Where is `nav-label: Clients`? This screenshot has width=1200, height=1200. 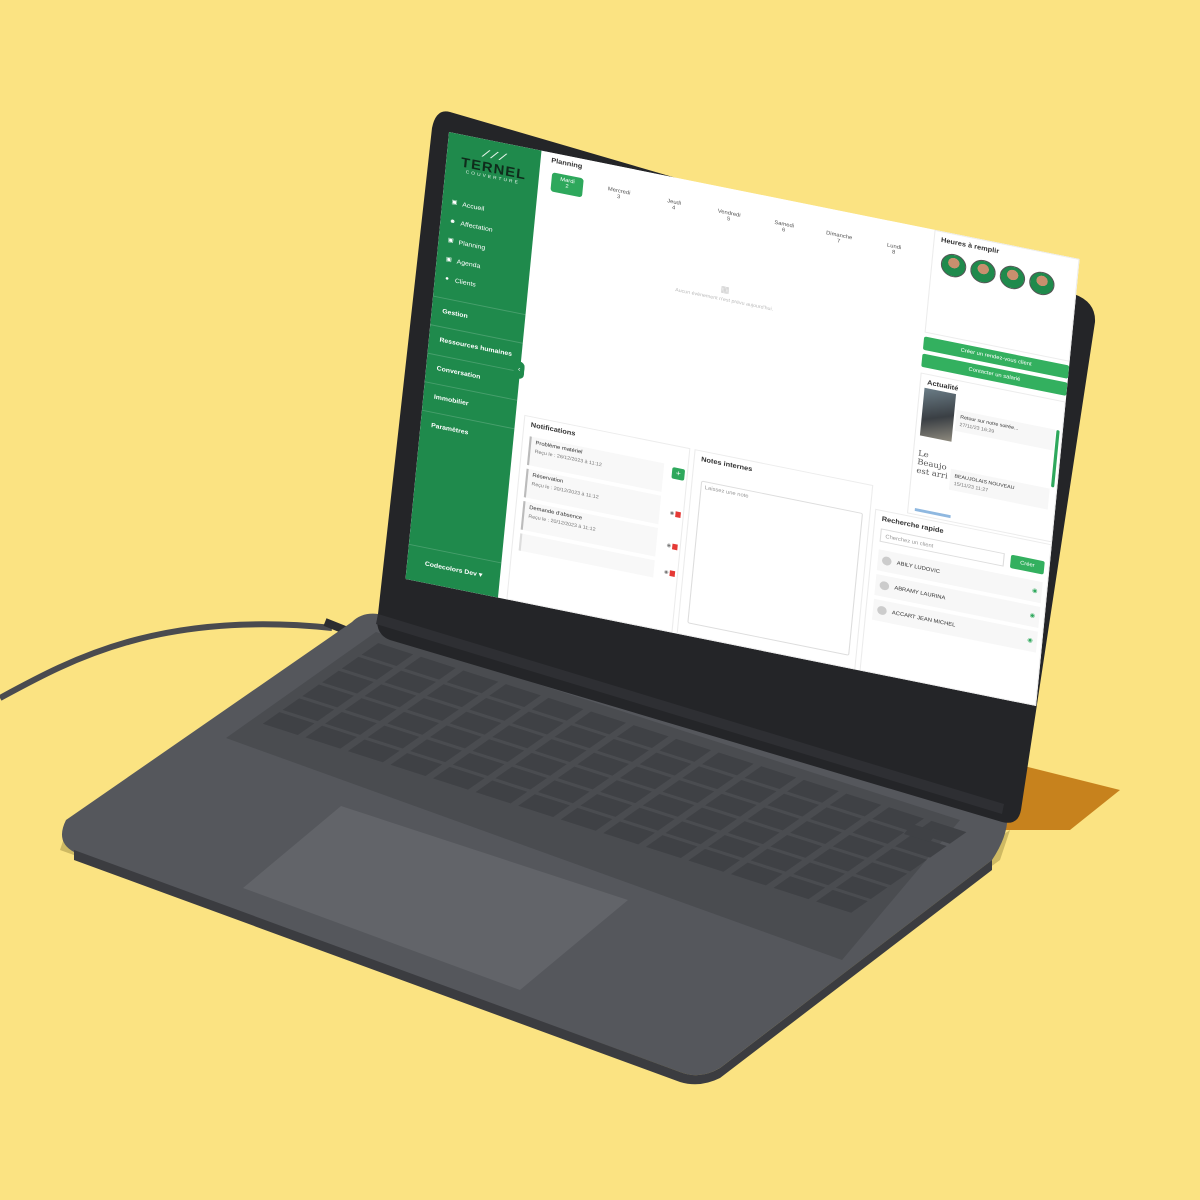 nav-label: Clients is located at coordinates (465, 283).